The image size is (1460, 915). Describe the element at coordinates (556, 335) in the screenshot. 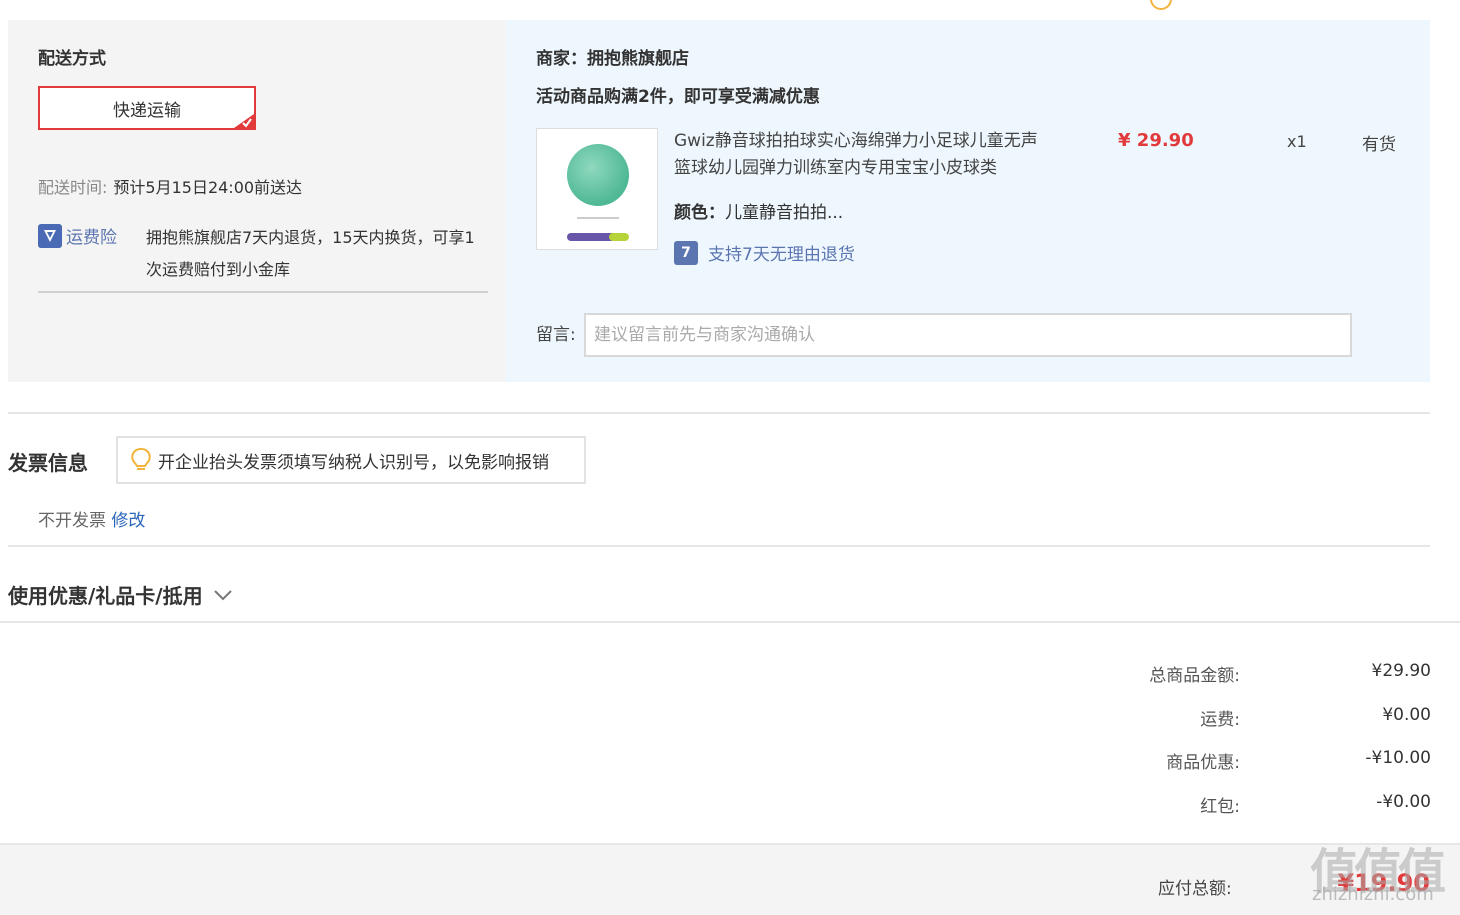

I see `message-label: 留言:` at that location.